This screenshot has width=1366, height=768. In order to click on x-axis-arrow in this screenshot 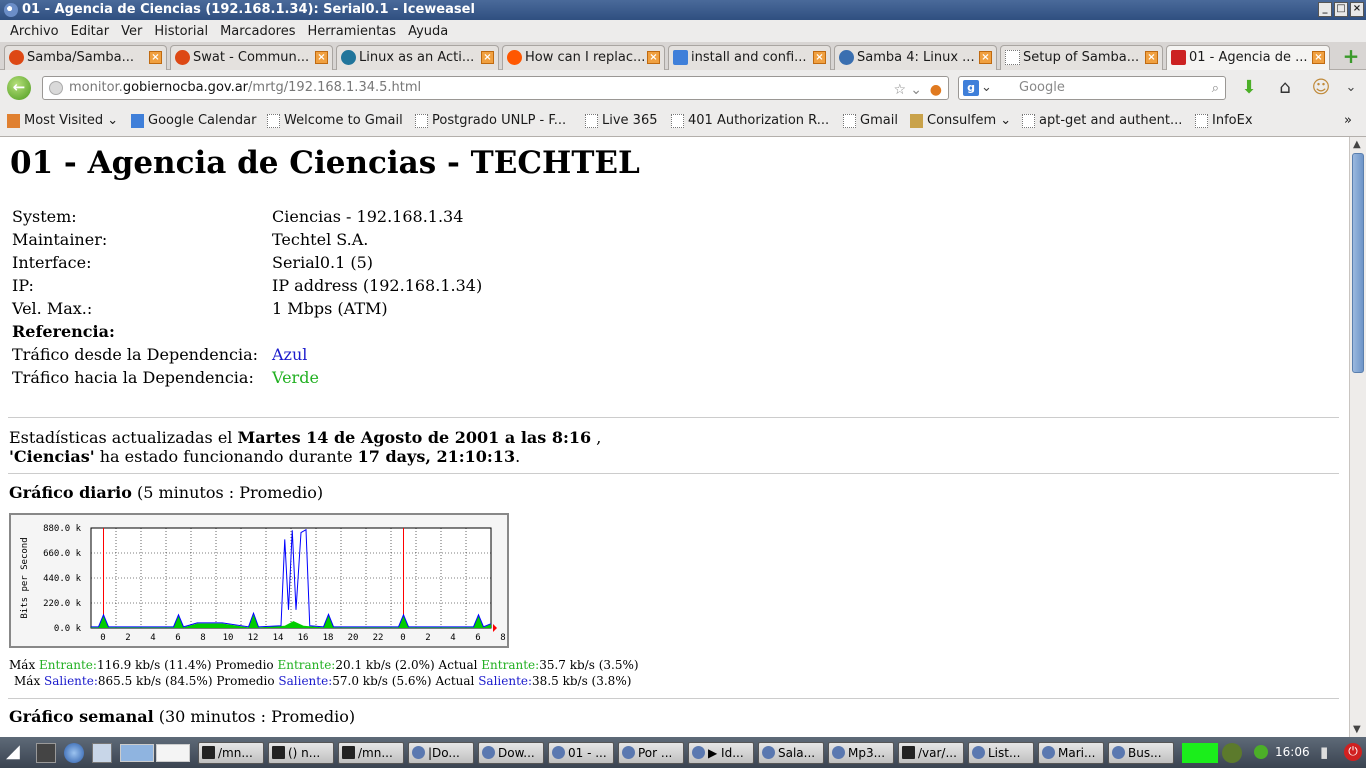, I will do `click(495, 628)`.